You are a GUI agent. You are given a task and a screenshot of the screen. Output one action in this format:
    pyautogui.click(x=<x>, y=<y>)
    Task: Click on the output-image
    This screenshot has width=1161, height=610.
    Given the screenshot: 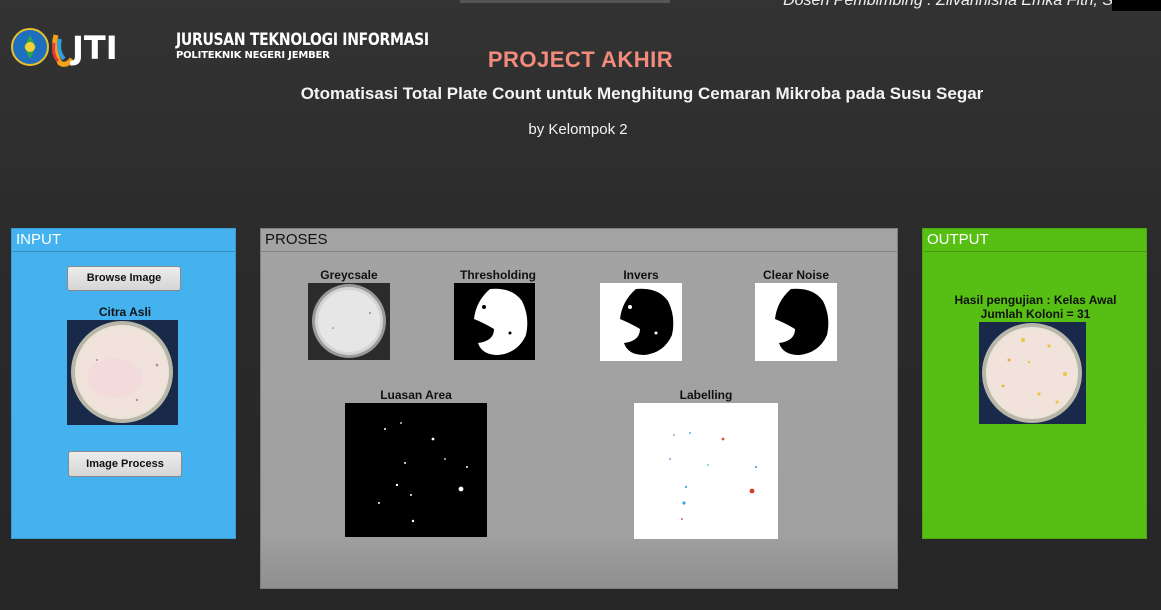 What is the action you would take?
    pyautogui.click(x=1032, y=373)
    